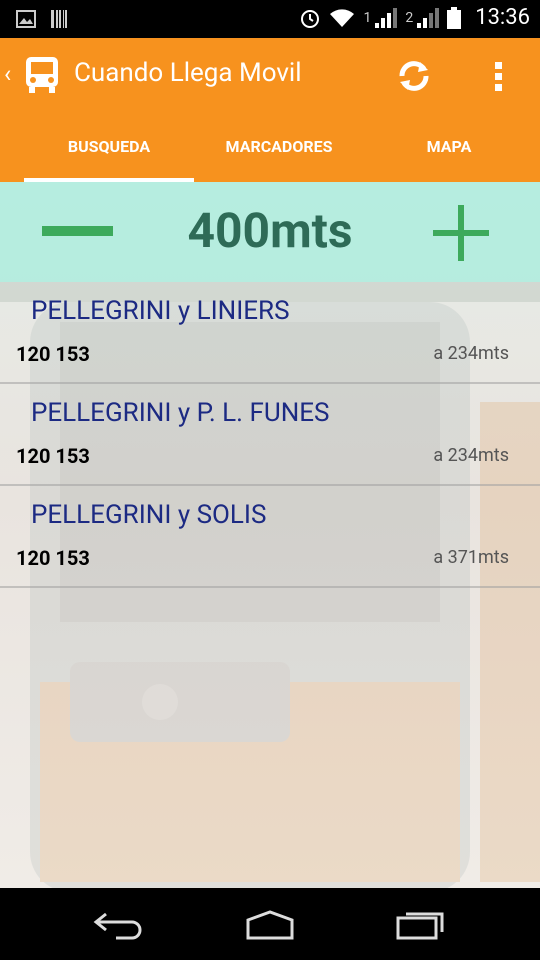  What do you see at coordinates (471, 557) in the screenshot?
I see `stop-distance: a 371mts` at bounding box center [471, 557].